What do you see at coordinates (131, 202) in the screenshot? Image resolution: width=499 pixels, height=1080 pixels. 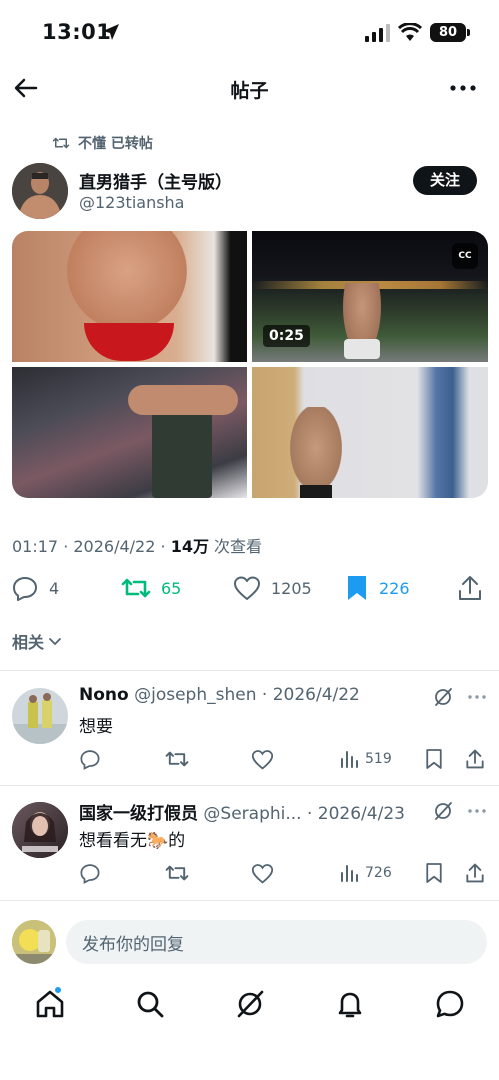 I see `author-handle: @123tiansha` at bounding box center [131, 202].